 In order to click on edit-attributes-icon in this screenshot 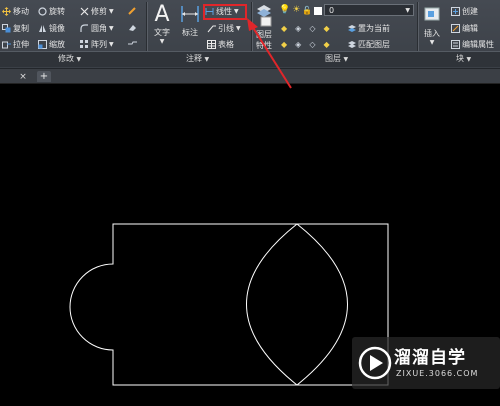, I will do `click(455, 44)`.